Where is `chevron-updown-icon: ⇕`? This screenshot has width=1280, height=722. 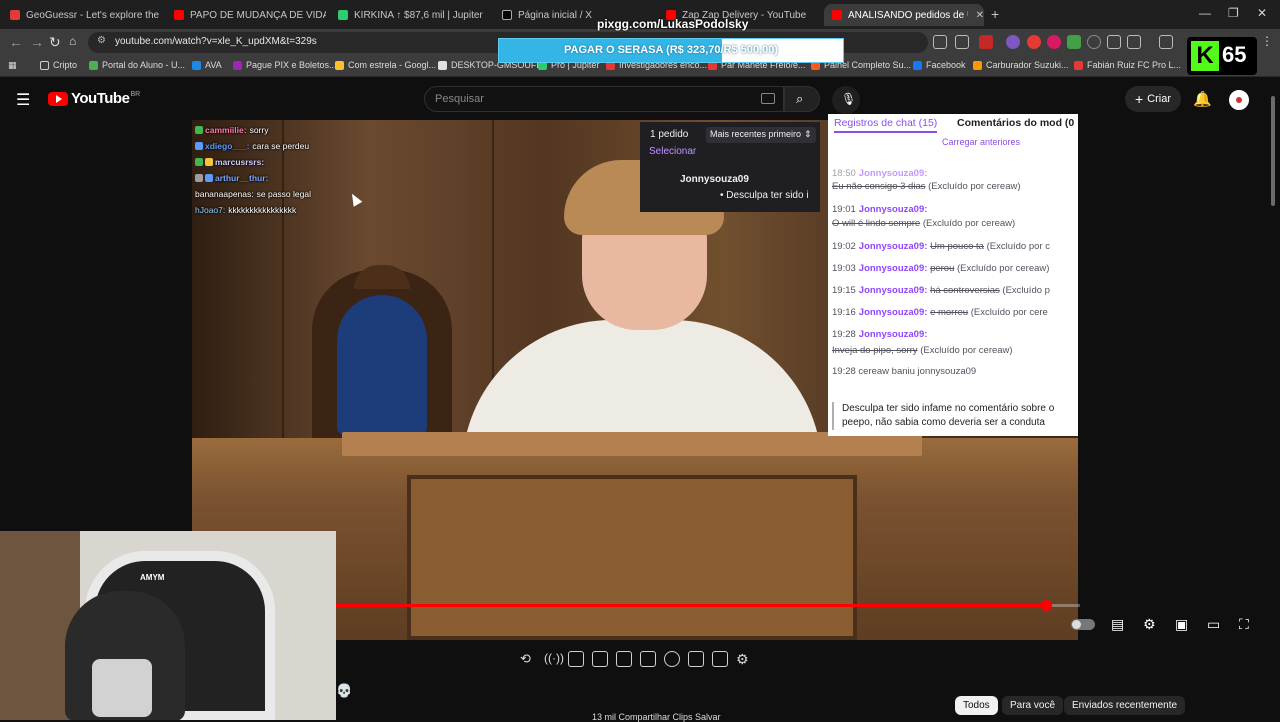
chevron-updown-icon: ⇕ is located at coordinates (808, 134).